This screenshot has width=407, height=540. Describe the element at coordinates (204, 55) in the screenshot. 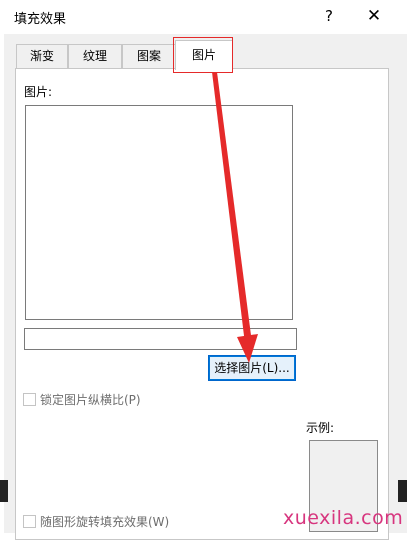

I see `tab-picture: 图片` at that location.